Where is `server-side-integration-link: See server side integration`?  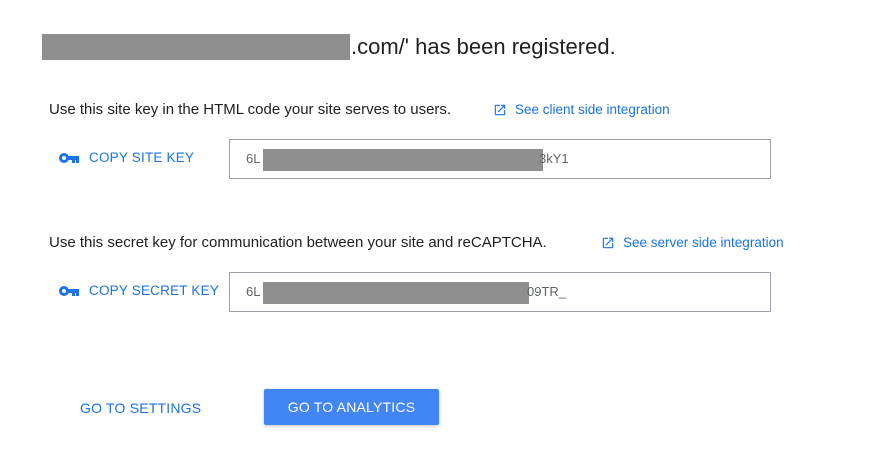 server-side-integration-link: See server side integration is located at coordinates (692, 242).